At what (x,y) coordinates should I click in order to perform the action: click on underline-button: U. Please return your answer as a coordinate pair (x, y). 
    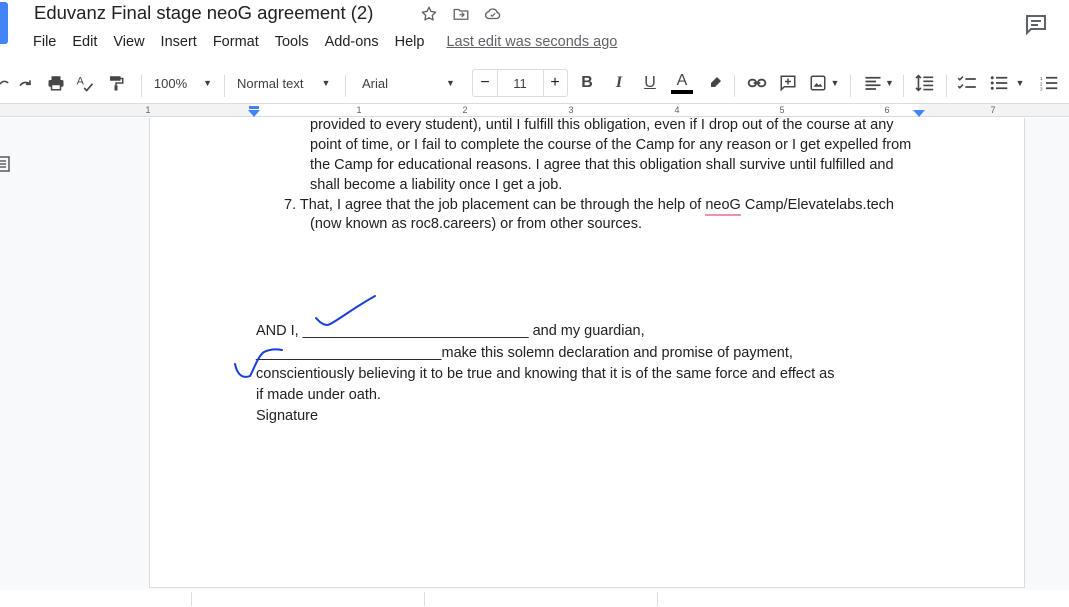
    Looking at the image, I should click on (650, 83).